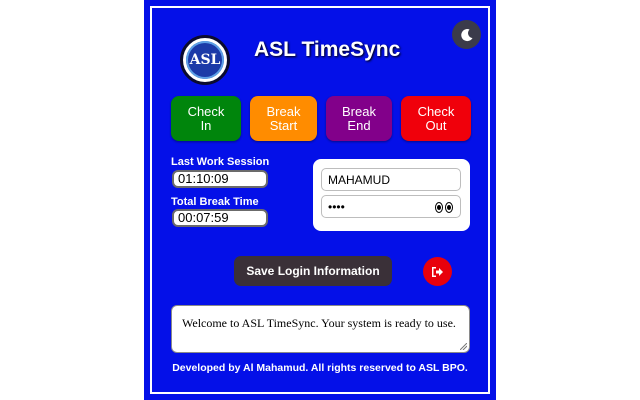 This screenshot has height=400, width=640. Describe the element at coordinates (206, 118) in the screenshot. I see `check-in-button: Check In` at that location.